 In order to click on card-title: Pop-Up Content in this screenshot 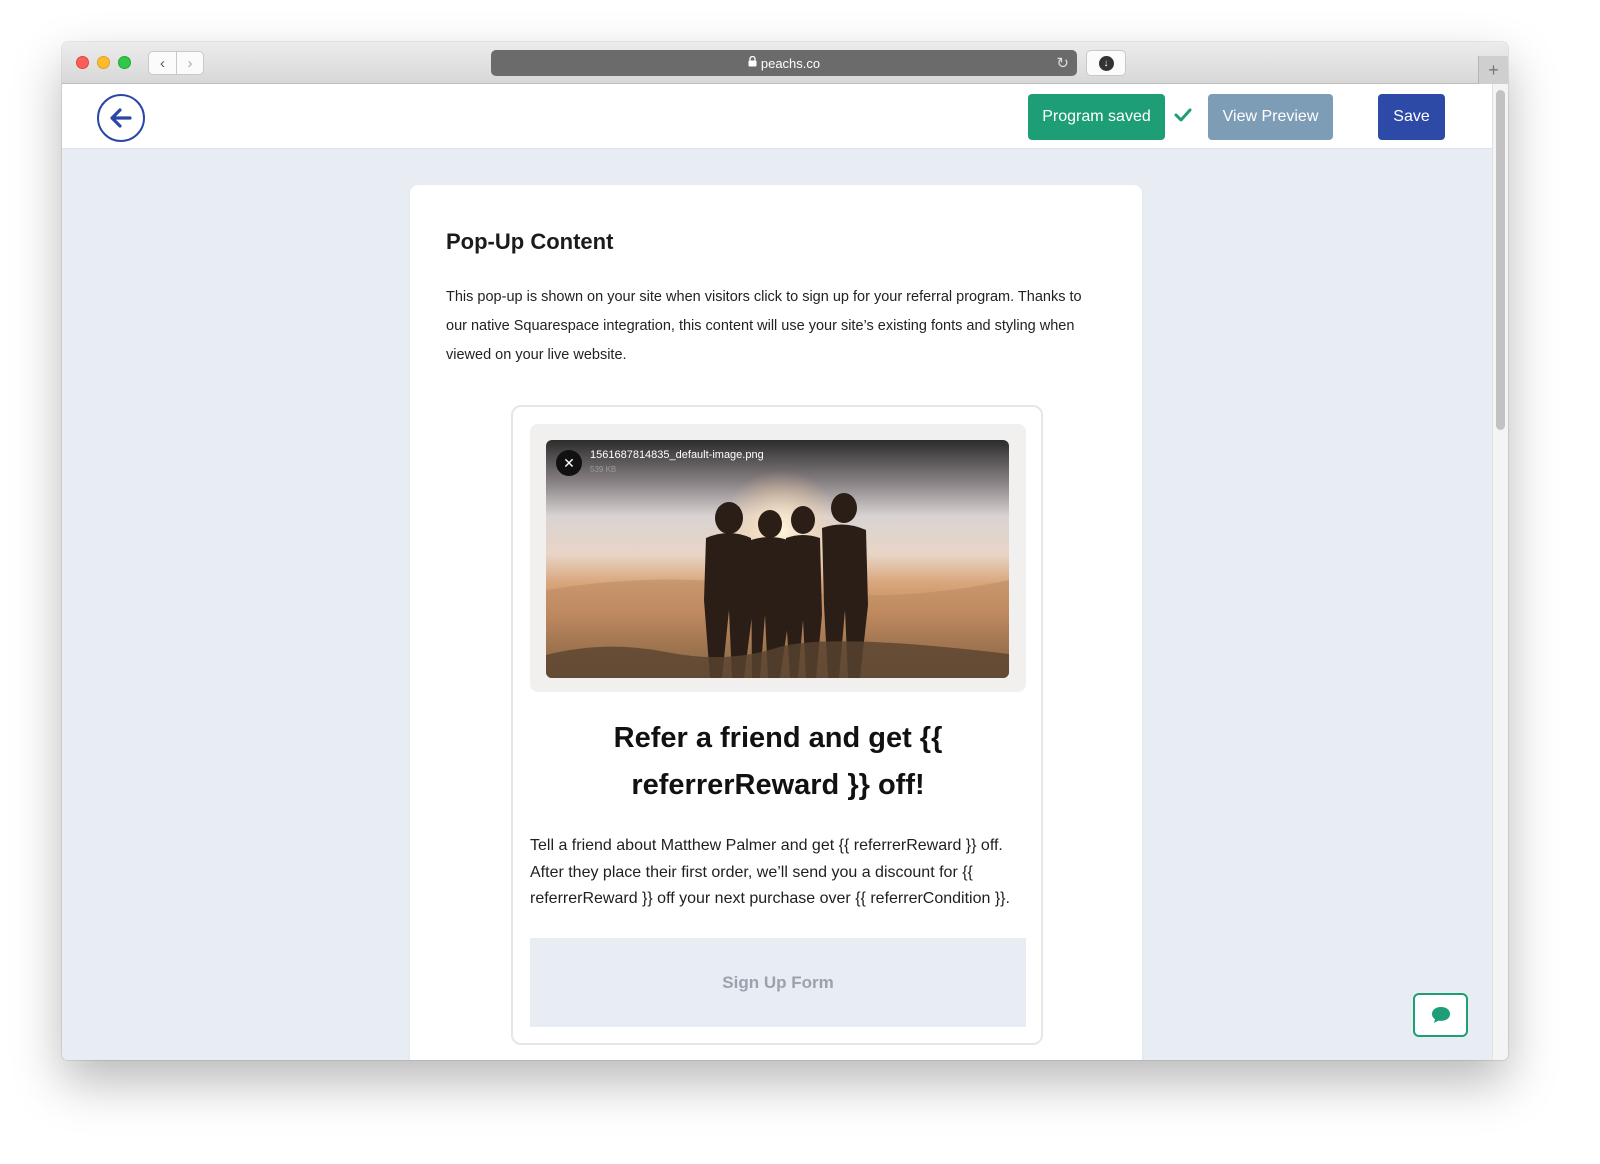, I will do `click(530, 241)`.